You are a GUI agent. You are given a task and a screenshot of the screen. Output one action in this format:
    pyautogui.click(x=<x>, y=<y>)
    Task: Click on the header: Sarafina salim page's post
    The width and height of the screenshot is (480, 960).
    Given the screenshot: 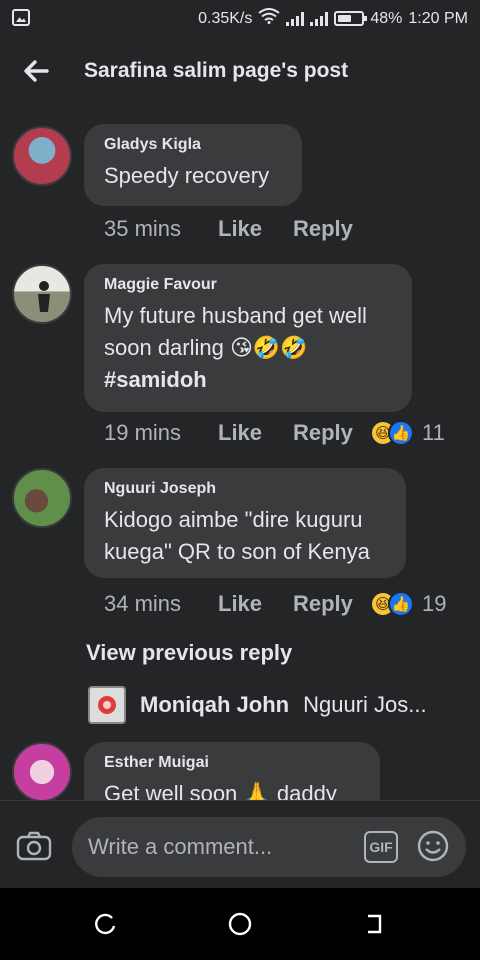 What is the action you would take?
    pyautogui.click(x=240, y=71)
    